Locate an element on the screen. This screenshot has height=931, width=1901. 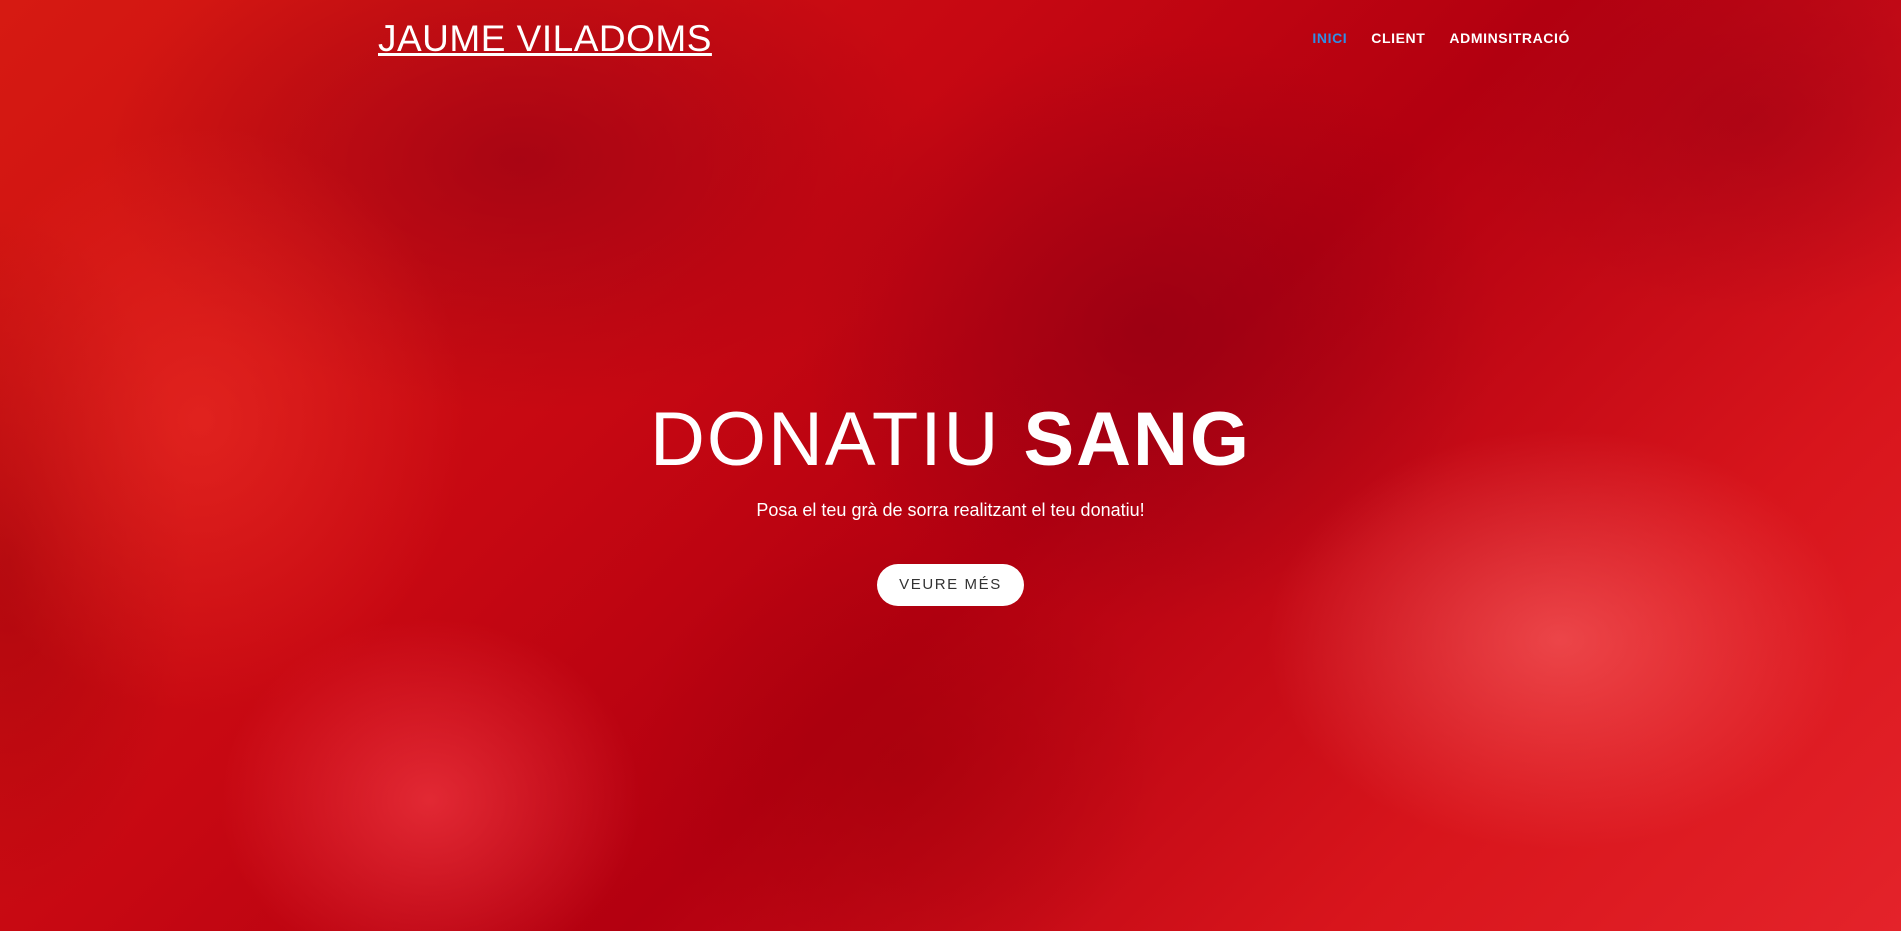
hero-title-light: DONATIU is located at coordinates (825, 439).